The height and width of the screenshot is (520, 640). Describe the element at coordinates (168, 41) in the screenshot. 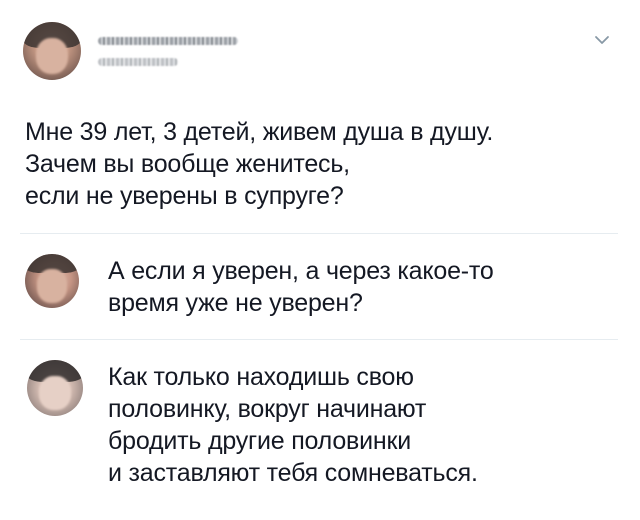

I see `author-name-redacted` at that location.